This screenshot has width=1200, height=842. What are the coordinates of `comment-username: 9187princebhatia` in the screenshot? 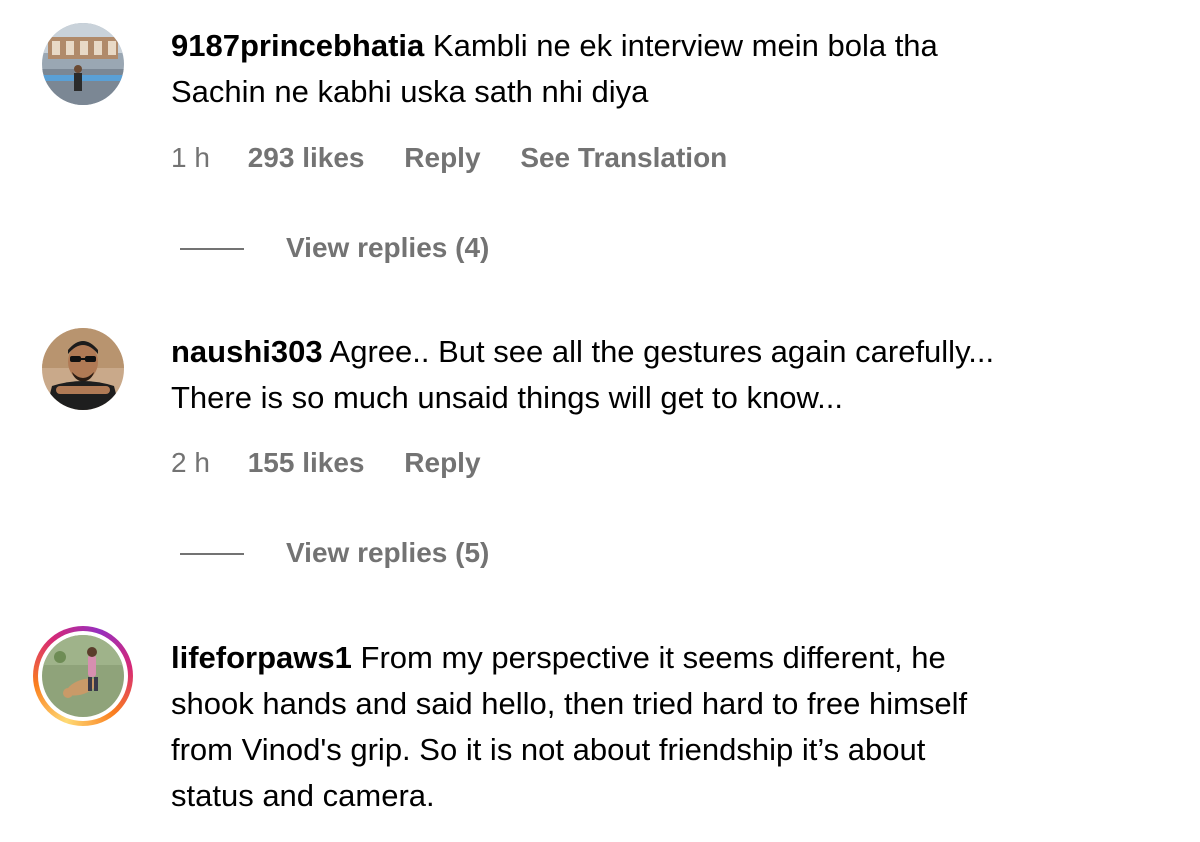 It's located at (297, 45).